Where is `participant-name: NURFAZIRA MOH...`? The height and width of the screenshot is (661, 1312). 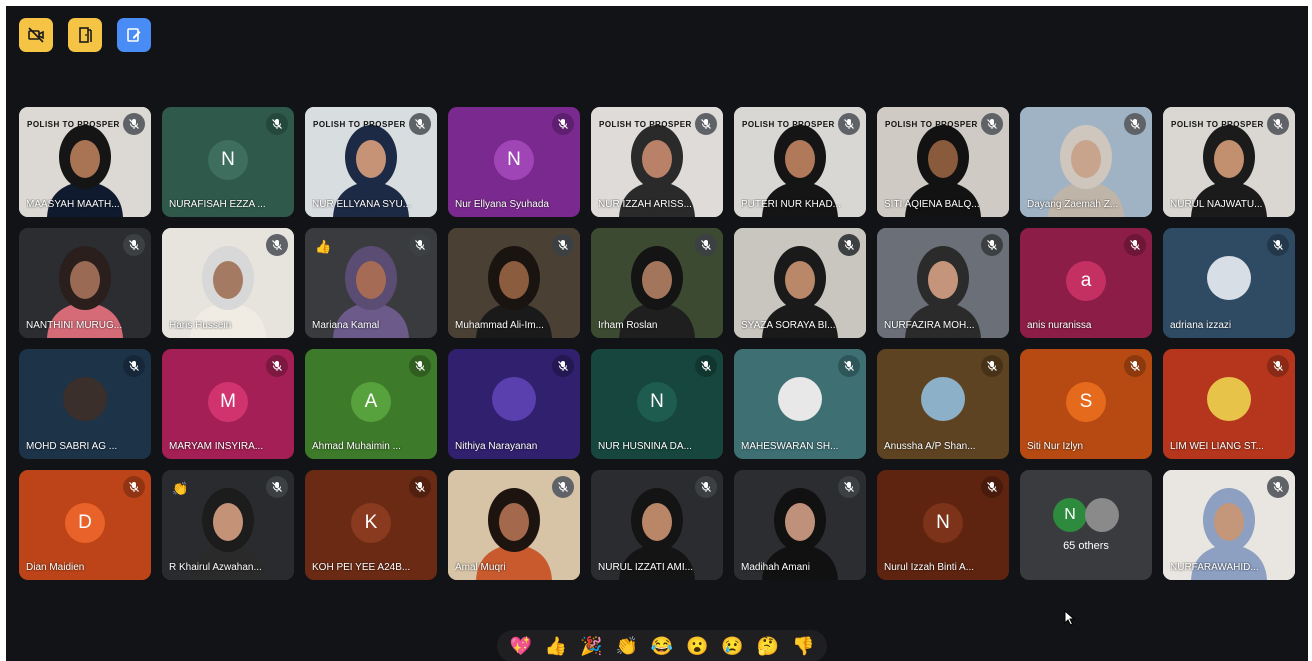
participant-name: NURFAZIRA MOH... is located at coordinates (929, 325).